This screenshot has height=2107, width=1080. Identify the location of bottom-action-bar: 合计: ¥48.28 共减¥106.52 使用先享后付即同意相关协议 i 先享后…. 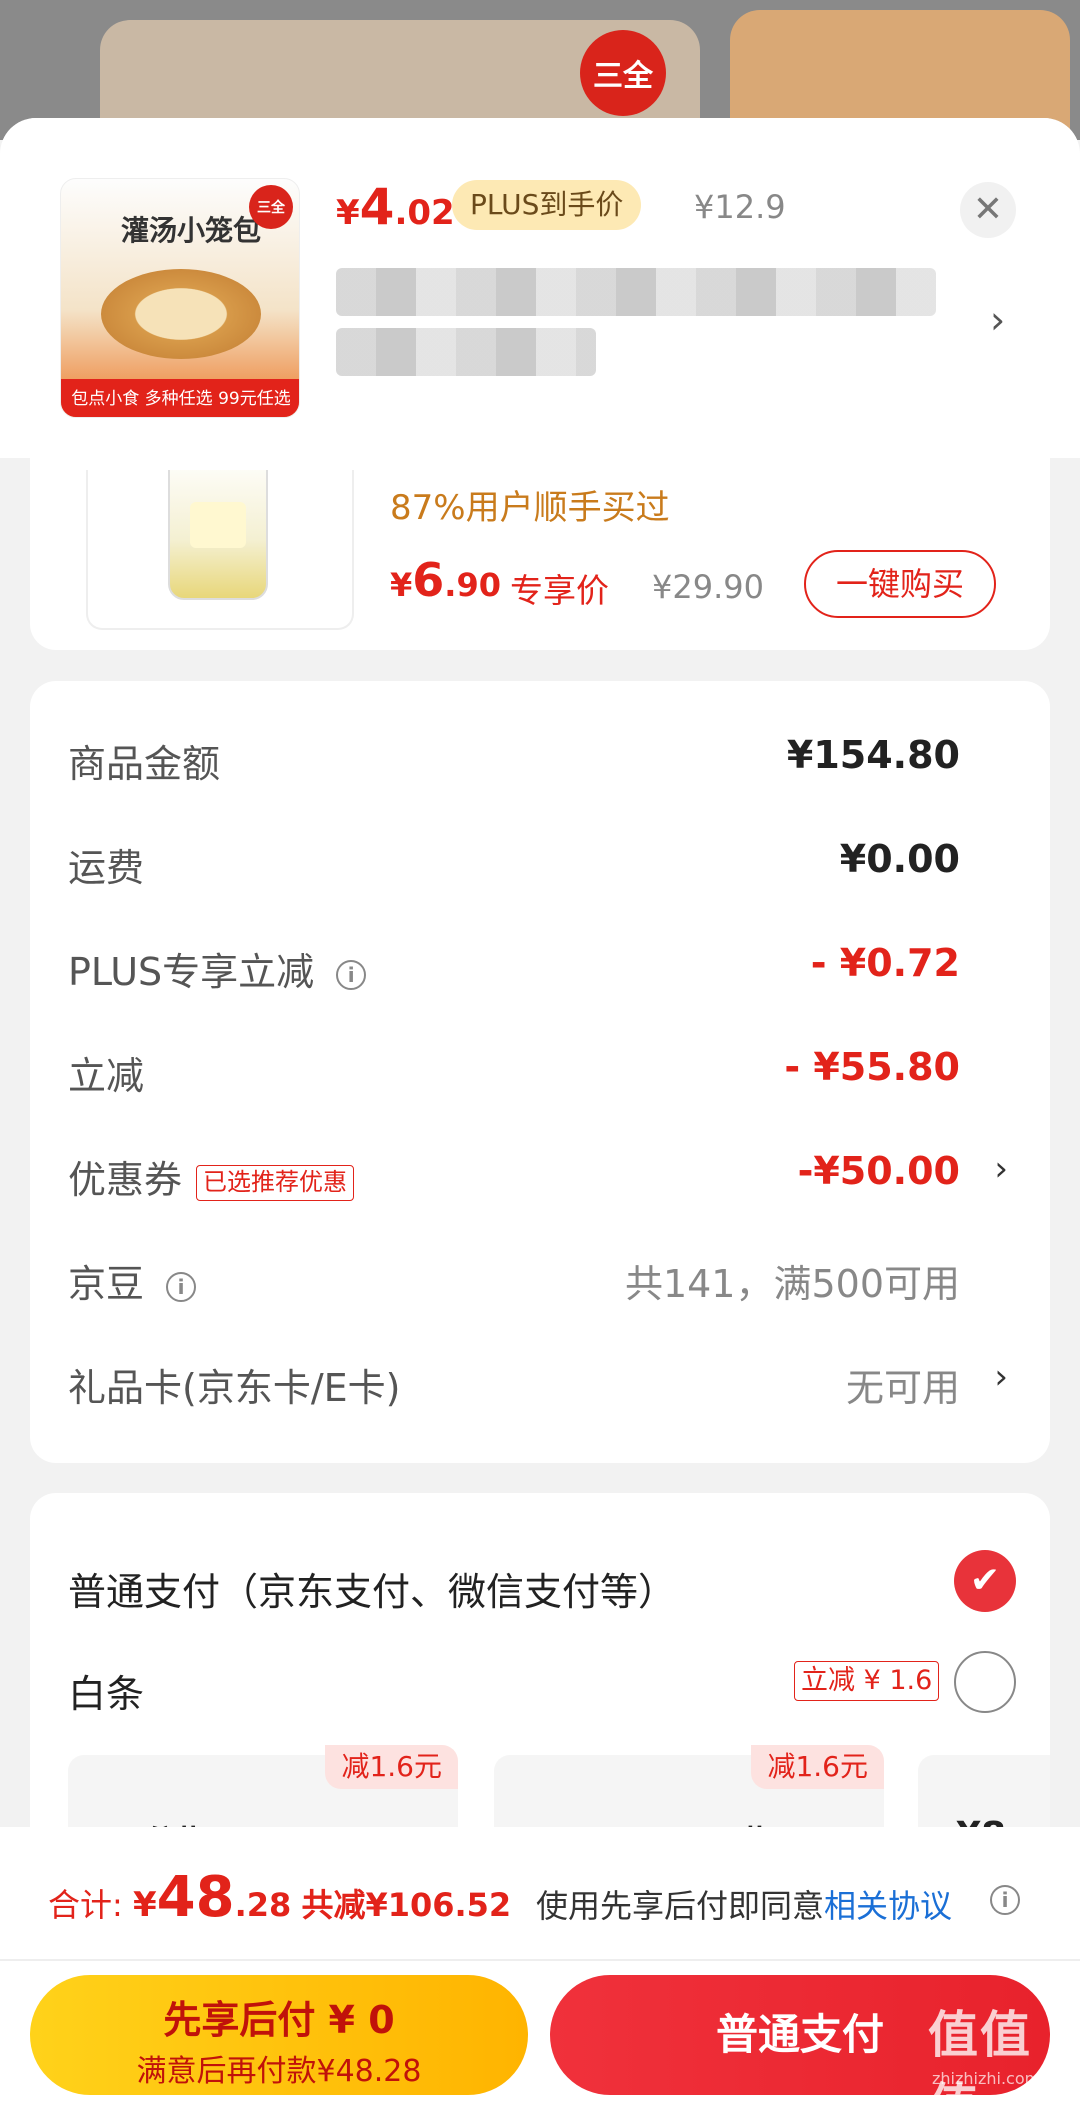
(540, 1967).